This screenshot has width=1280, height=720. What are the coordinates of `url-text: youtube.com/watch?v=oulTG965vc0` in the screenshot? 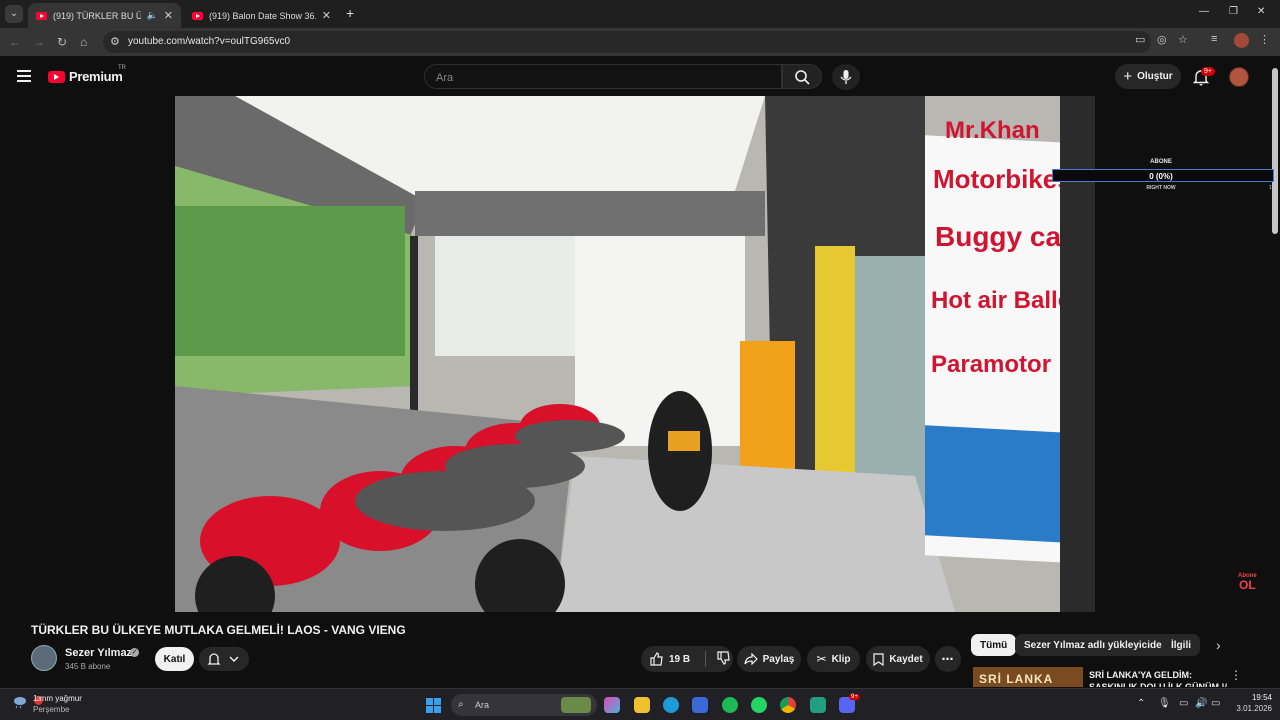 It's located at (209, 41).